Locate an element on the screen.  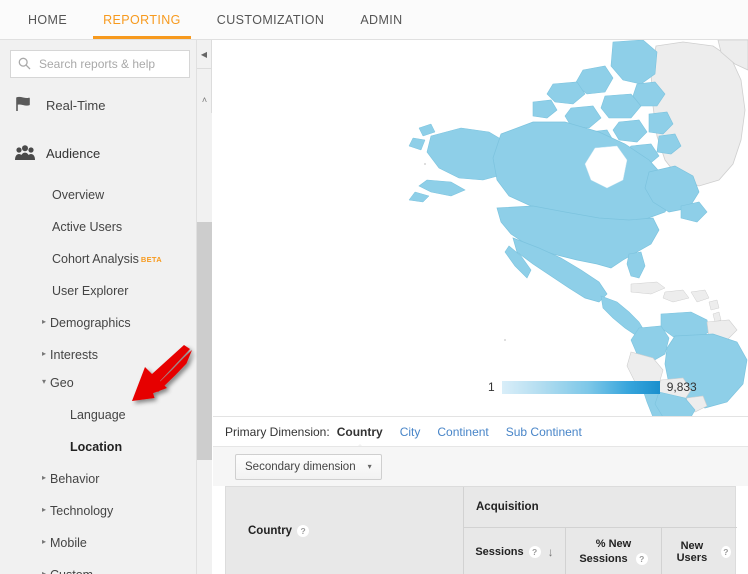
sidebar-item-label: Real-Time is located at coordinates (76, 105).